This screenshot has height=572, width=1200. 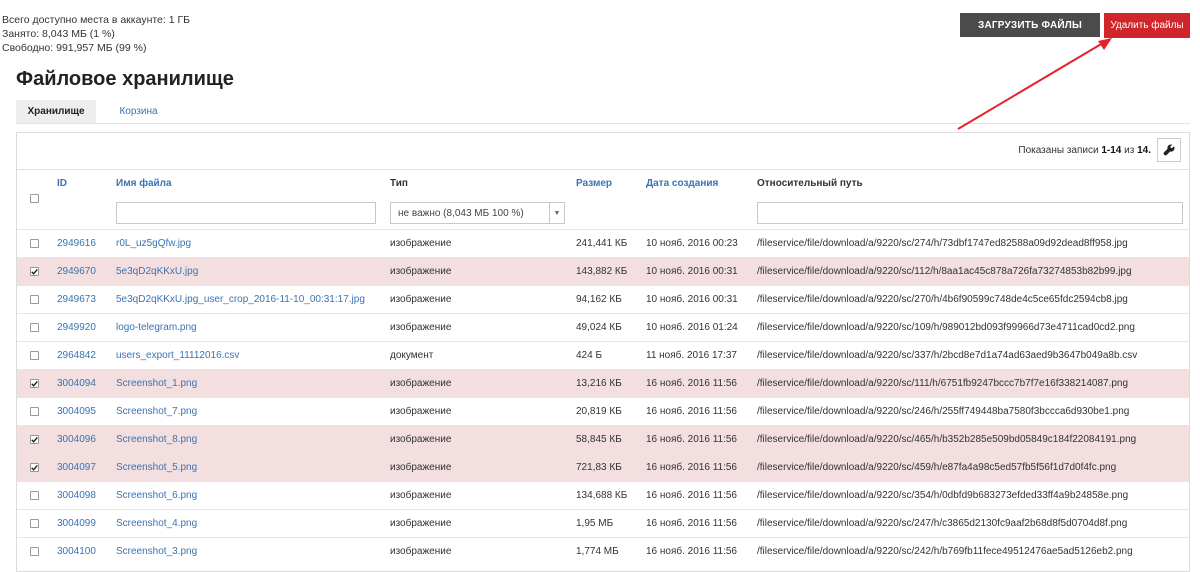 What do you see at coordinates (156, 327) in the screenshot?
I see `file-name-link: logo-telegram.png` at bounding box center [156, 327].